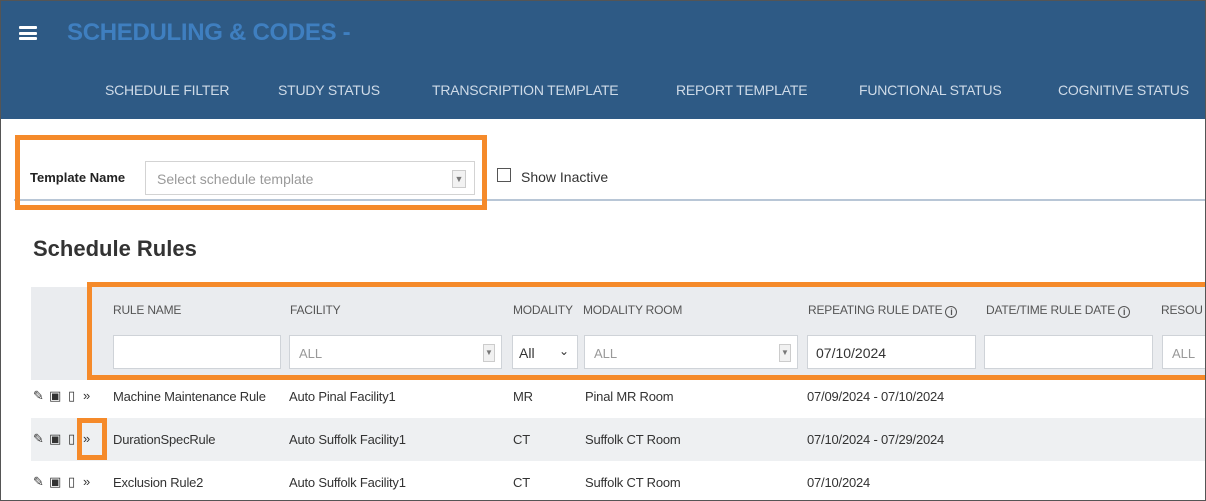 The image size is (1206, 501). What do you see at coordinates (691, 352) in the screenshot?
I see `modality-room-filter-select: ALL ▼` at bounding box center [691, 352].